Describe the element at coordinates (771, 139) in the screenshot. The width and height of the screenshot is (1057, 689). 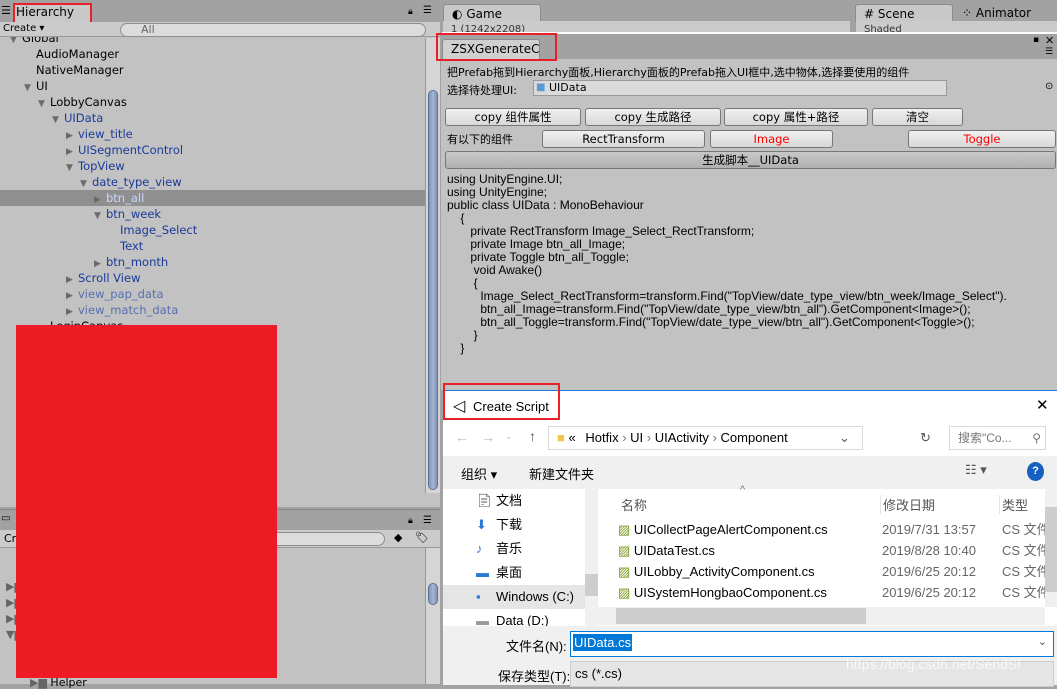
I see `component-image: Image` at that location.